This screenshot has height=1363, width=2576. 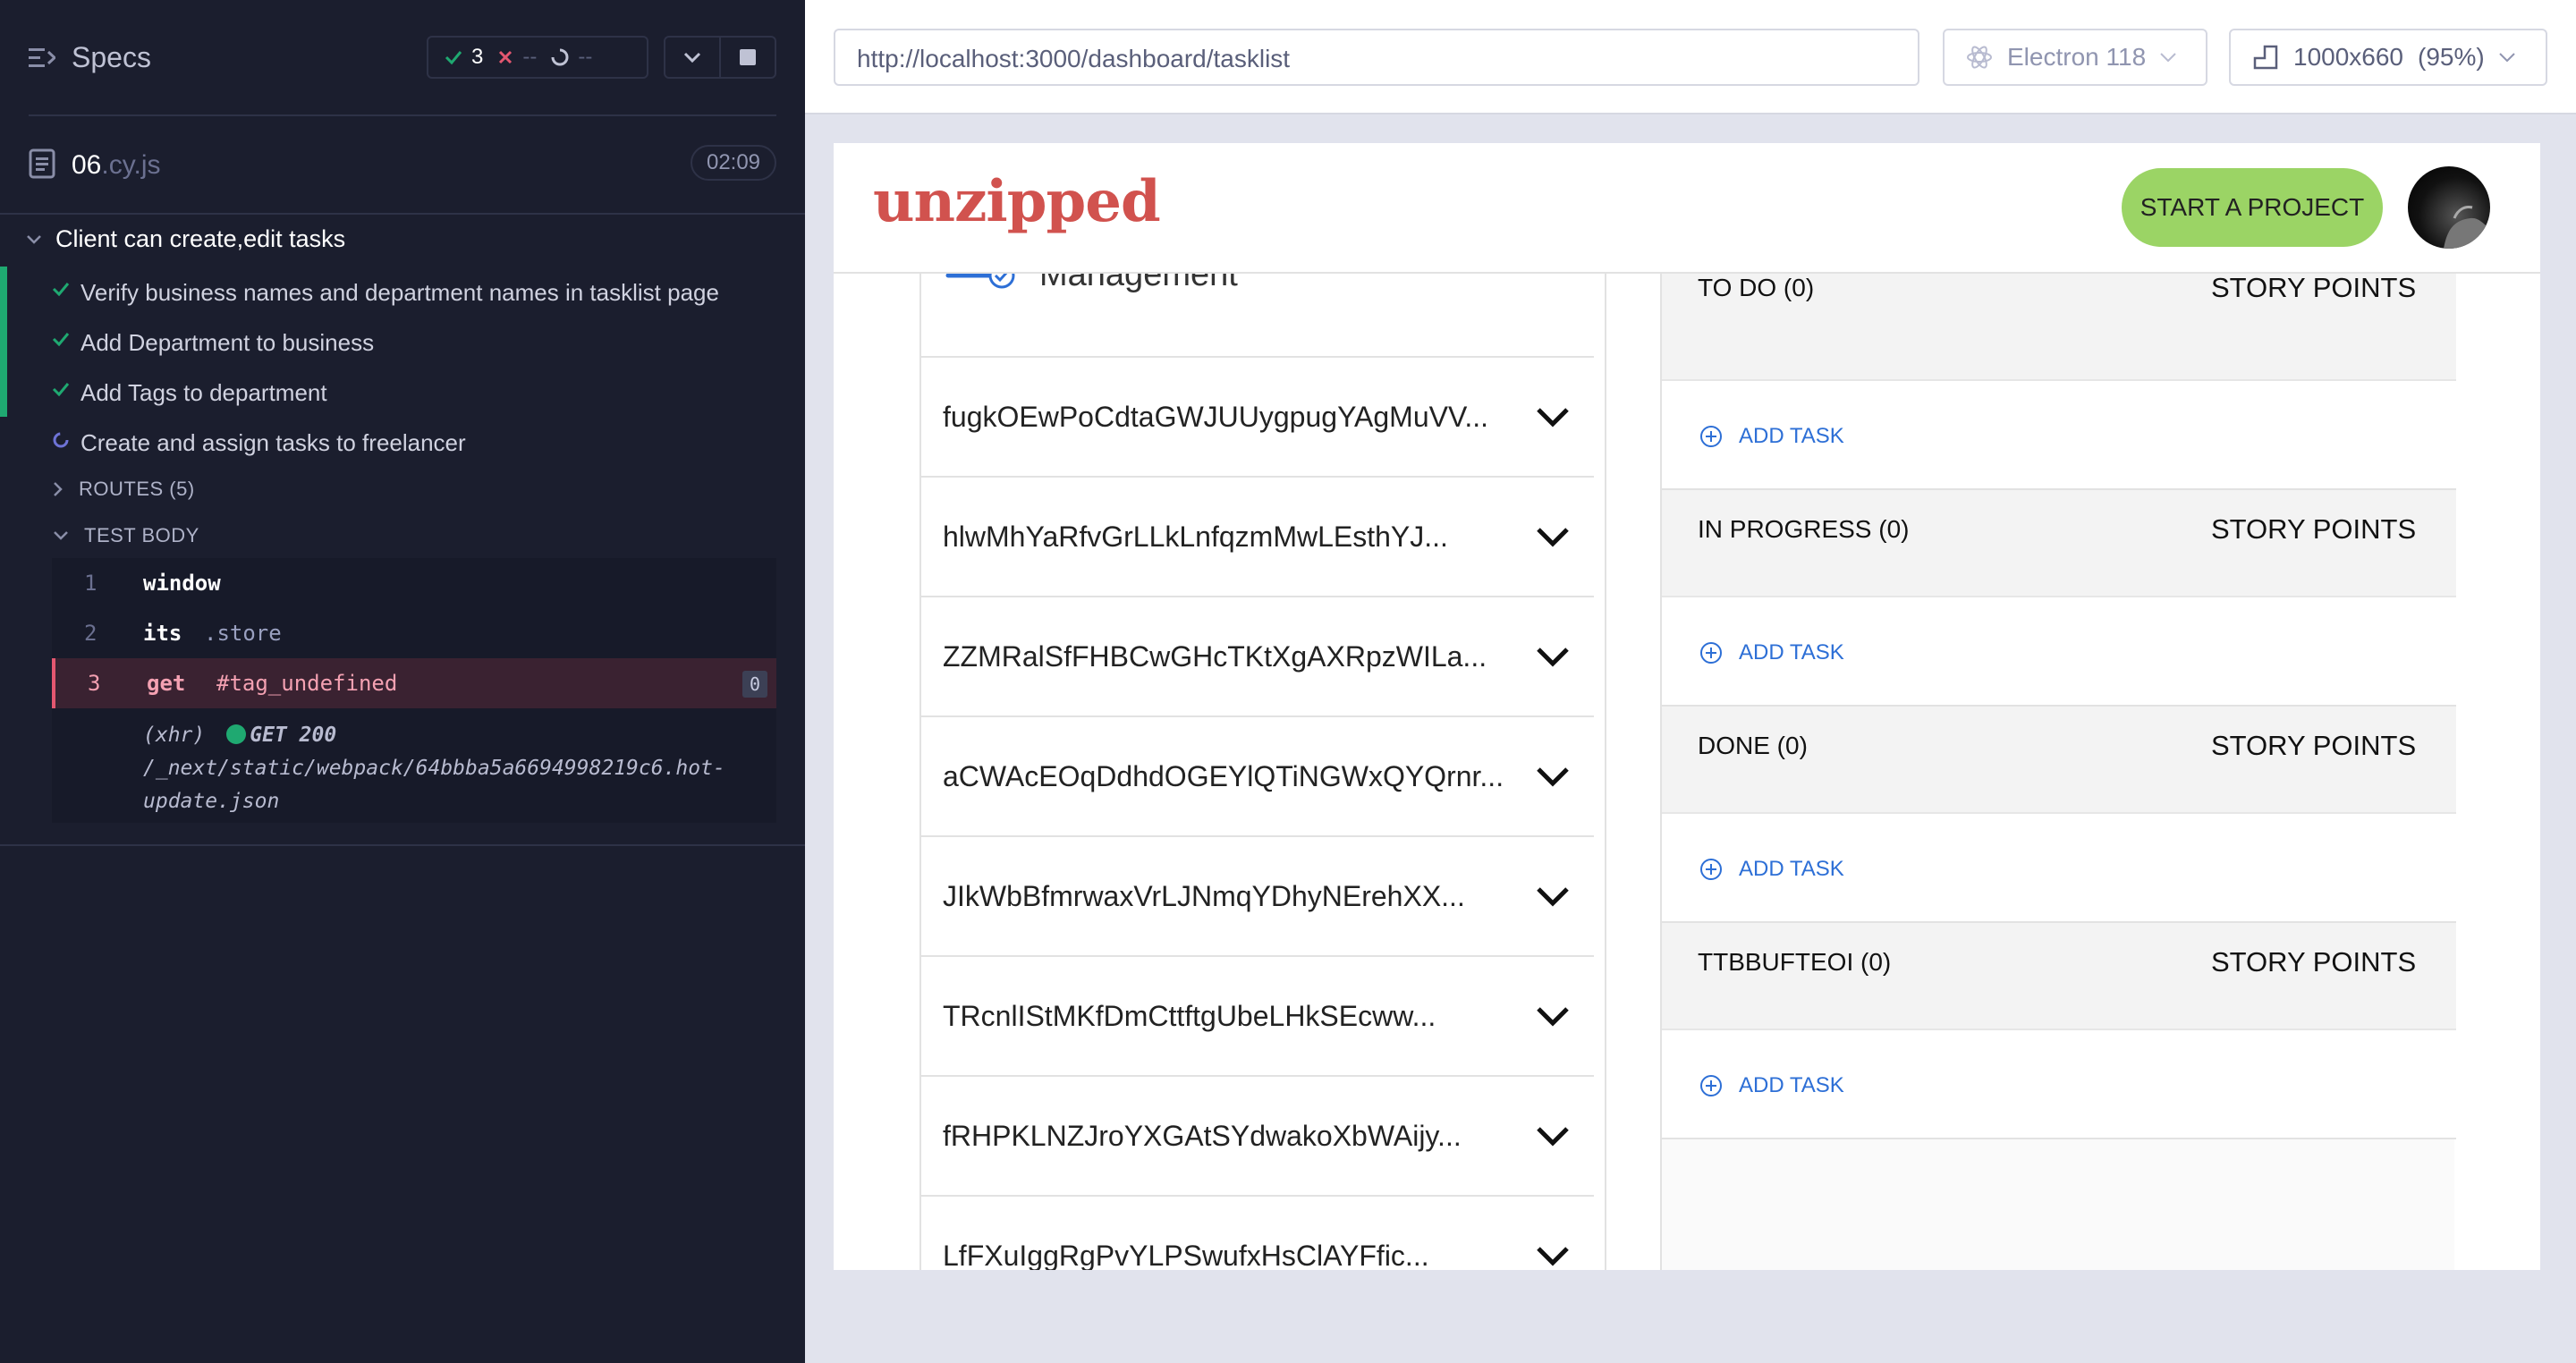 I want to click on unzipped-logo: unzipped, so click(x=1017, y=202).